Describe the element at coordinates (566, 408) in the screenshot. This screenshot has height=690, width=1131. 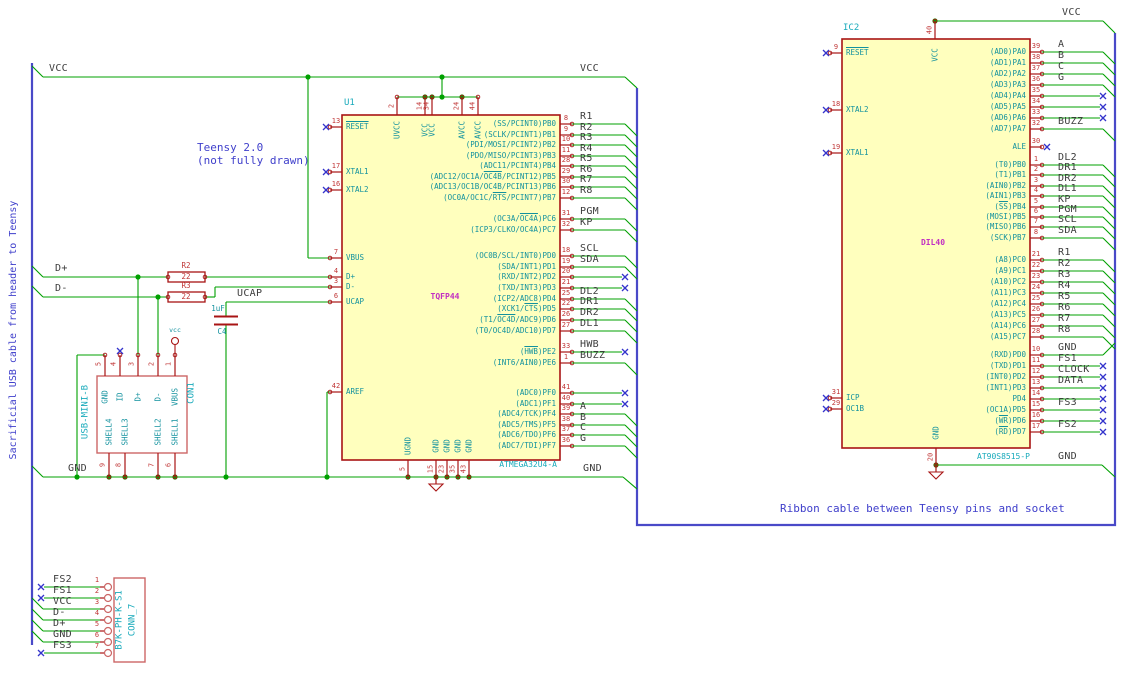
I see `pin-number: 39` at that location.